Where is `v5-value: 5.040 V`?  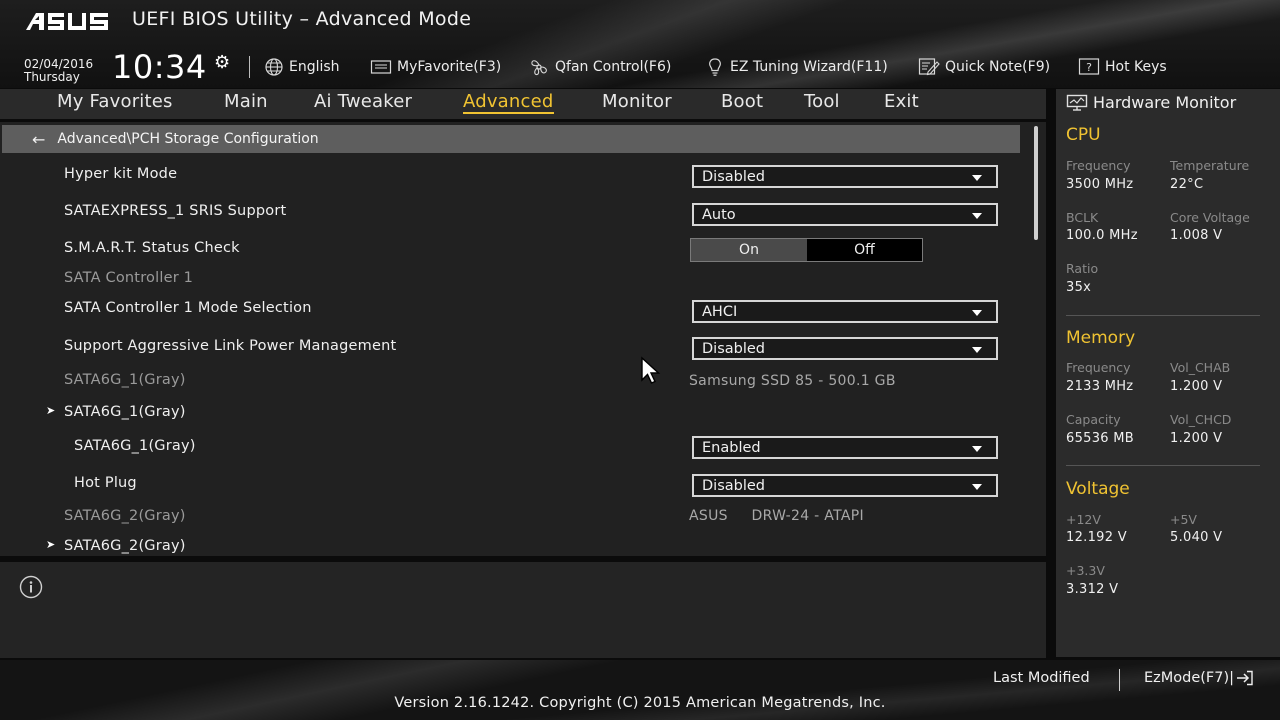
v5-value: 5.040 V is located at coordinates (1196, 537).